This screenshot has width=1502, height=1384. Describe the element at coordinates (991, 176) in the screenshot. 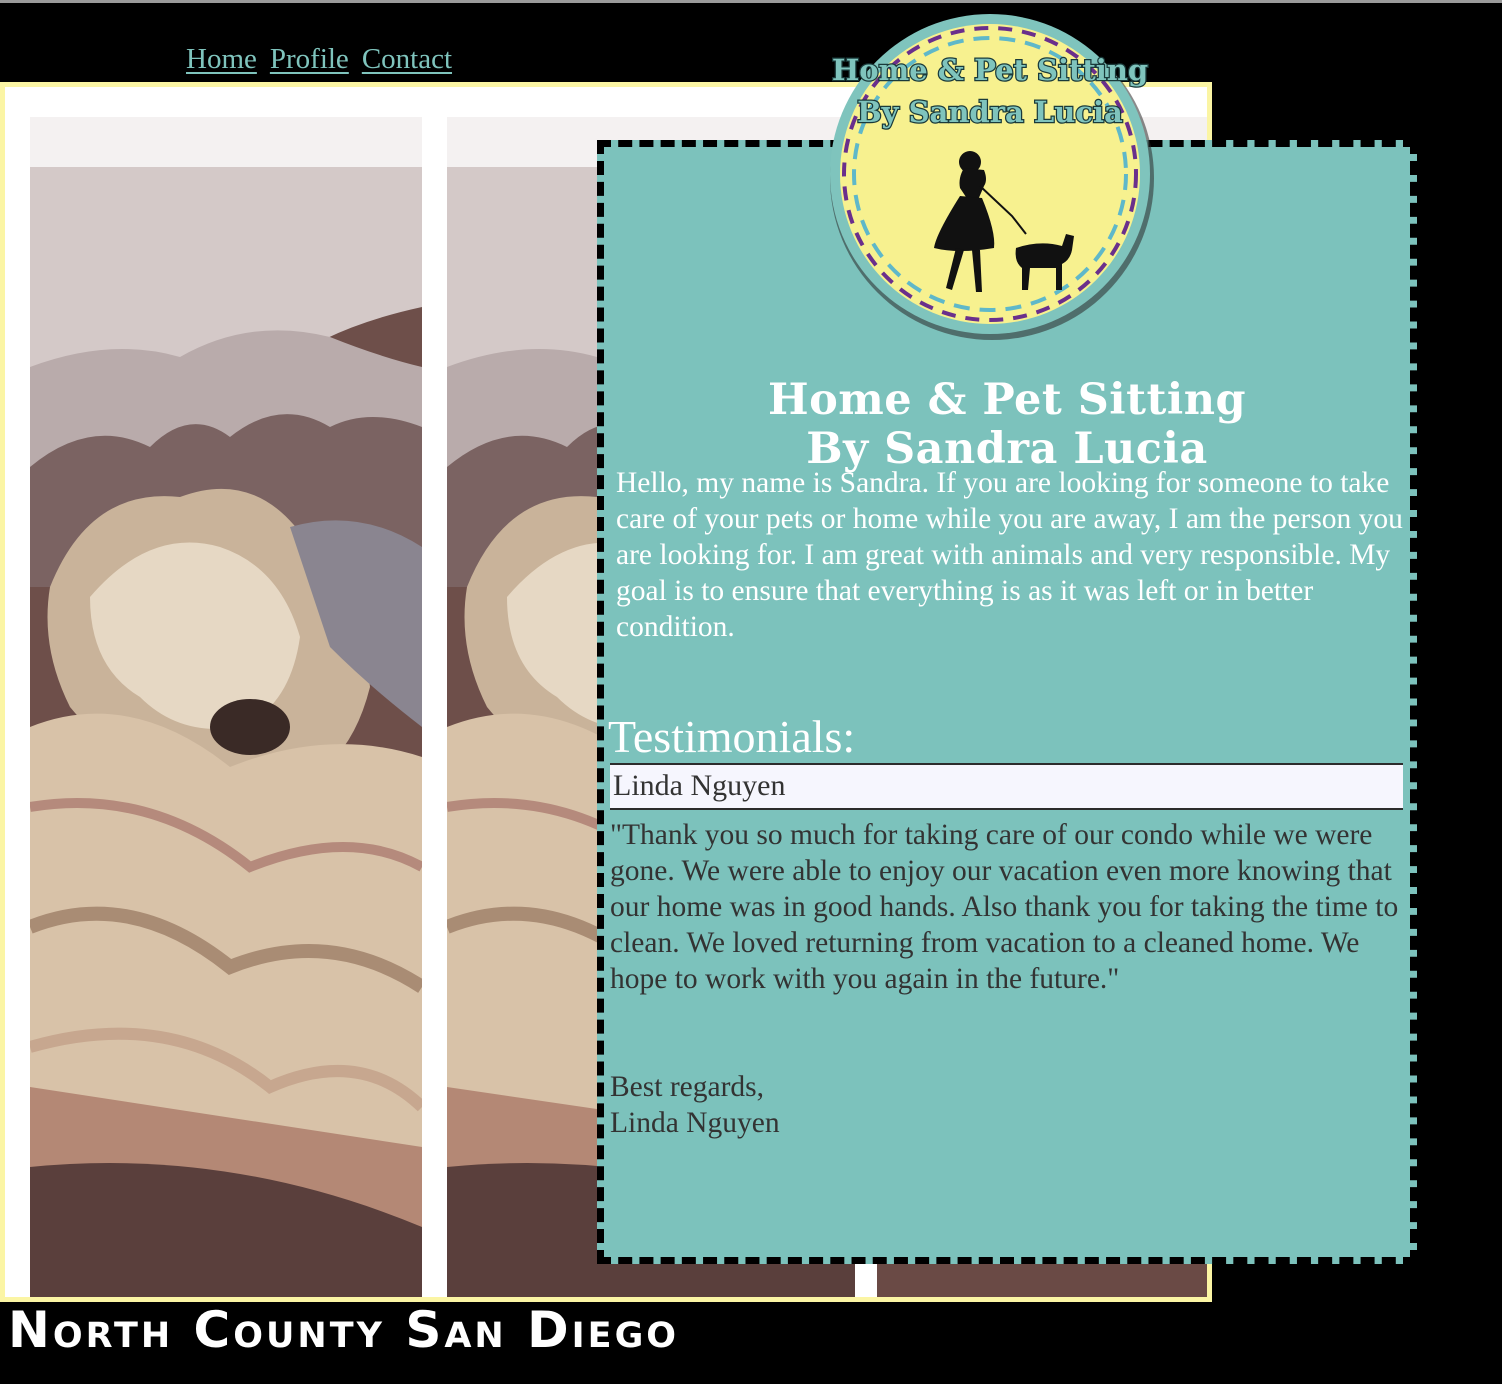

I see `brand-logo: Home & Pet Sitting By Sandra Lucia` at that location.